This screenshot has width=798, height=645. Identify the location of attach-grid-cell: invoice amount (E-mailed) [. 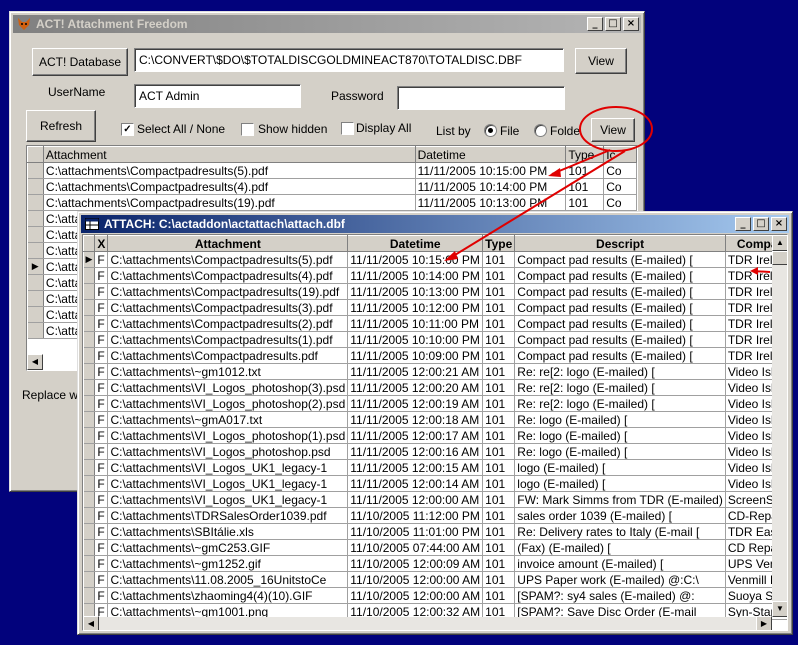
(620, 563).